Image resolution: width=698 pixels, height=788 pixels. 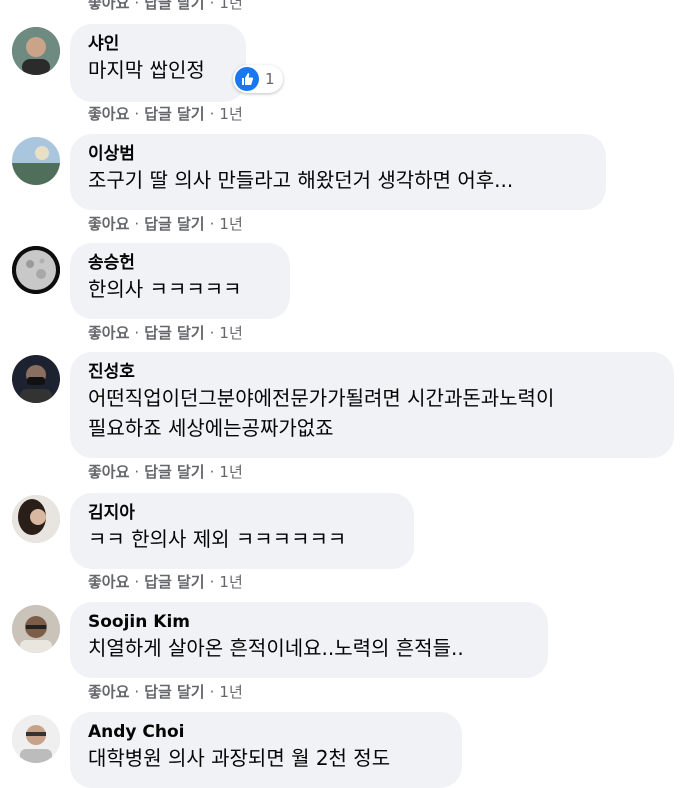 I want to click on commenter-name: 진성호, so click(x=372, y=372).